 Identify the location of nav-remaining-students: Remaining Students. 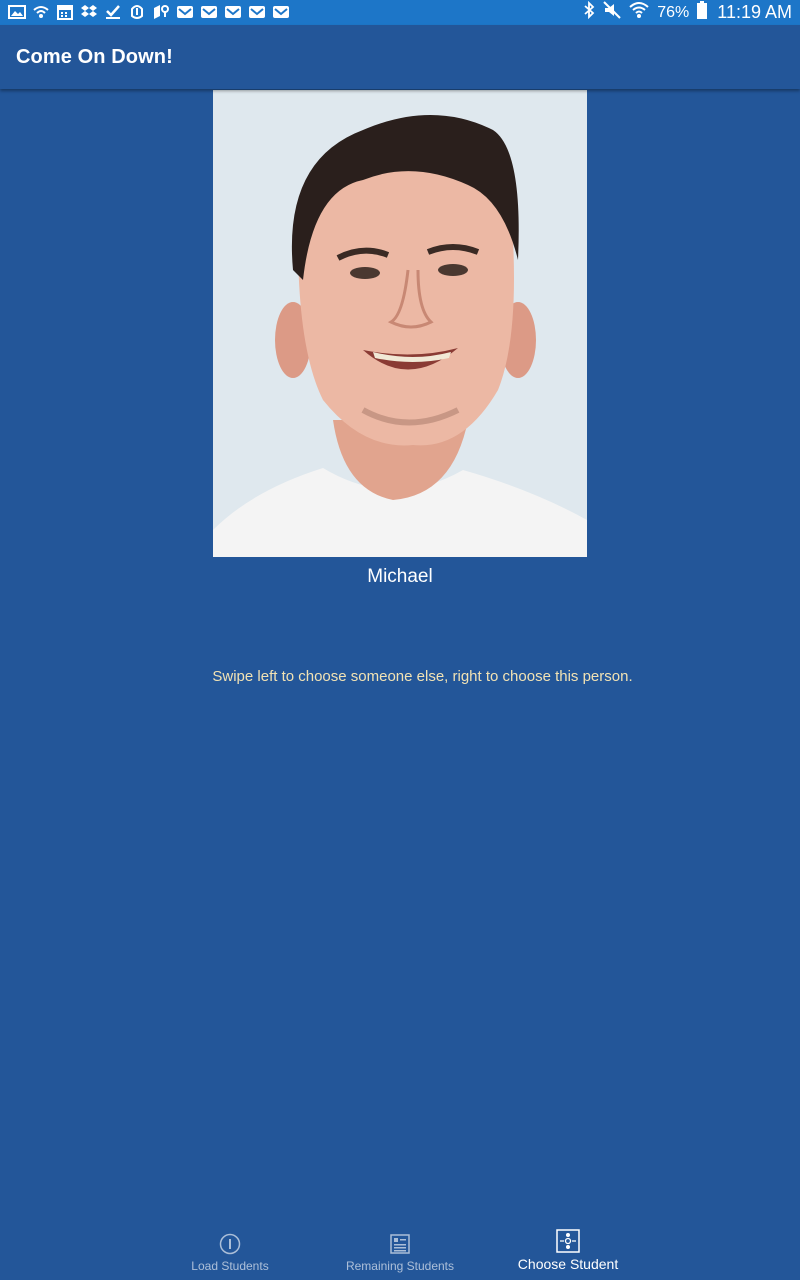
(400, 1251).